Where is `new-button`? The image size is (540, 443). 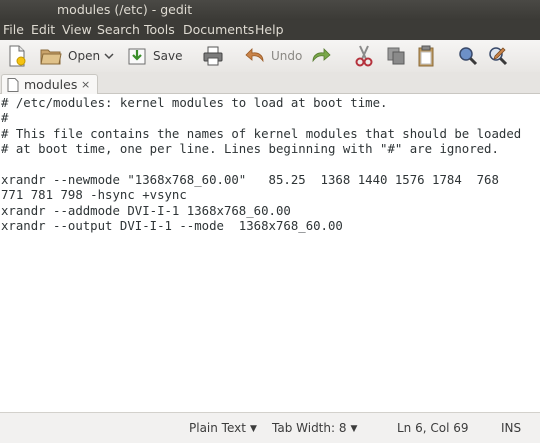
new-button is located at coordinates (17, 56).